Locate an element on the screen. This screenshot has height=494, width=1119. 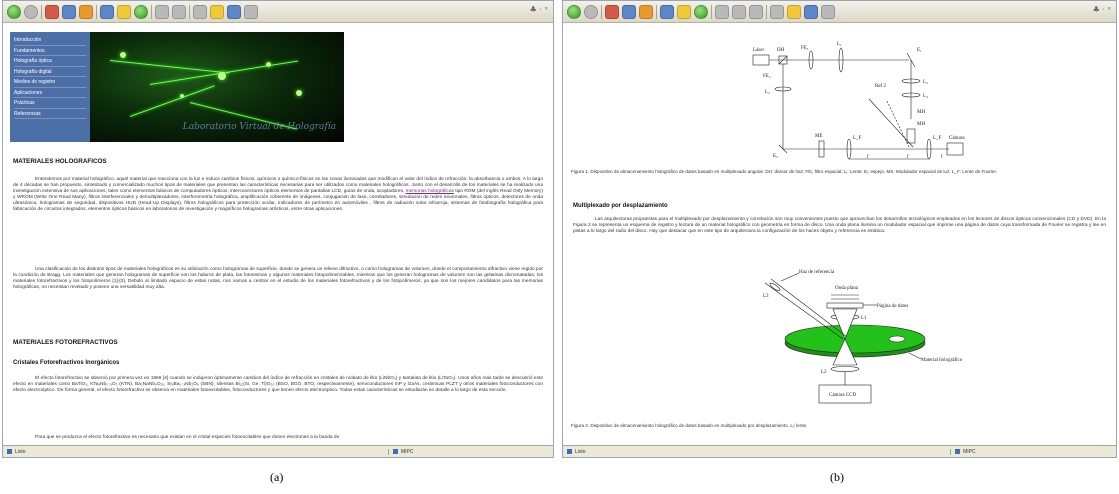
panel-label-b: (b) is located at coordinates (837, 477).